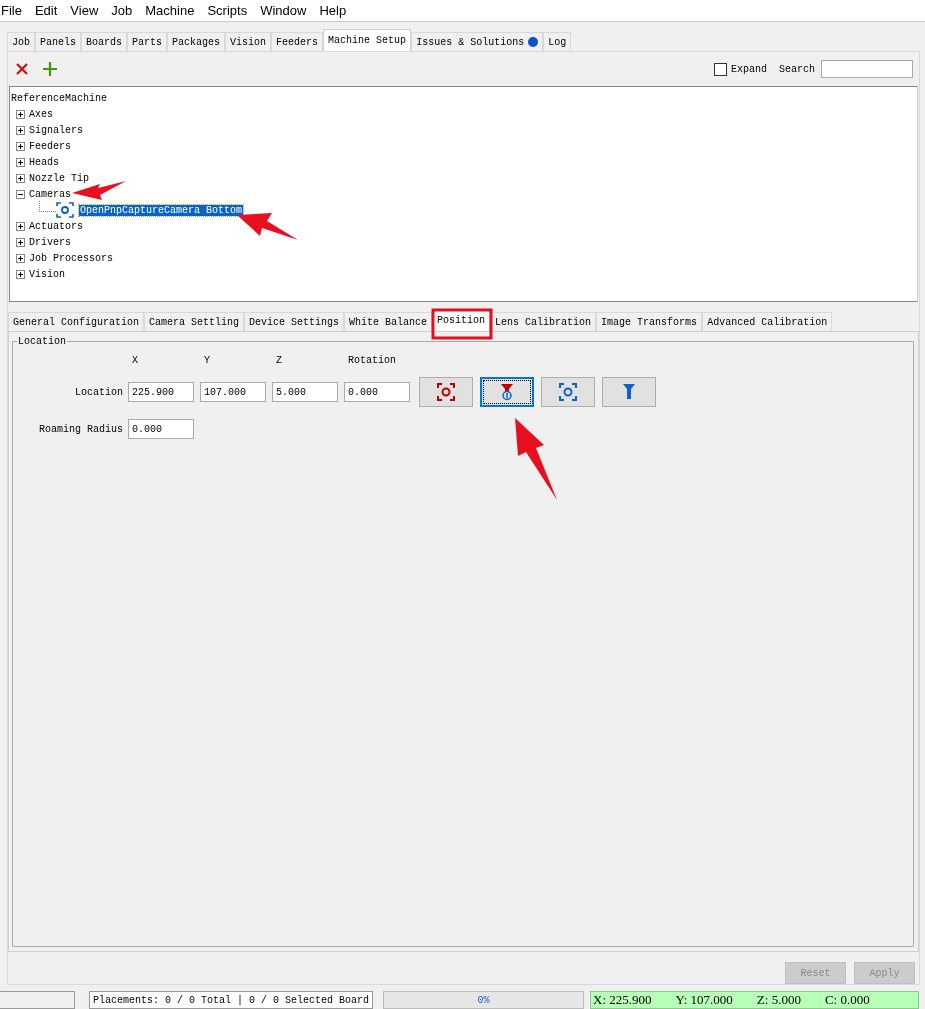  What do you see at coordinates (59, 178) in the screenshot?
I see `tree-item: Nozzle Tip` at bounding box center [59, 178].